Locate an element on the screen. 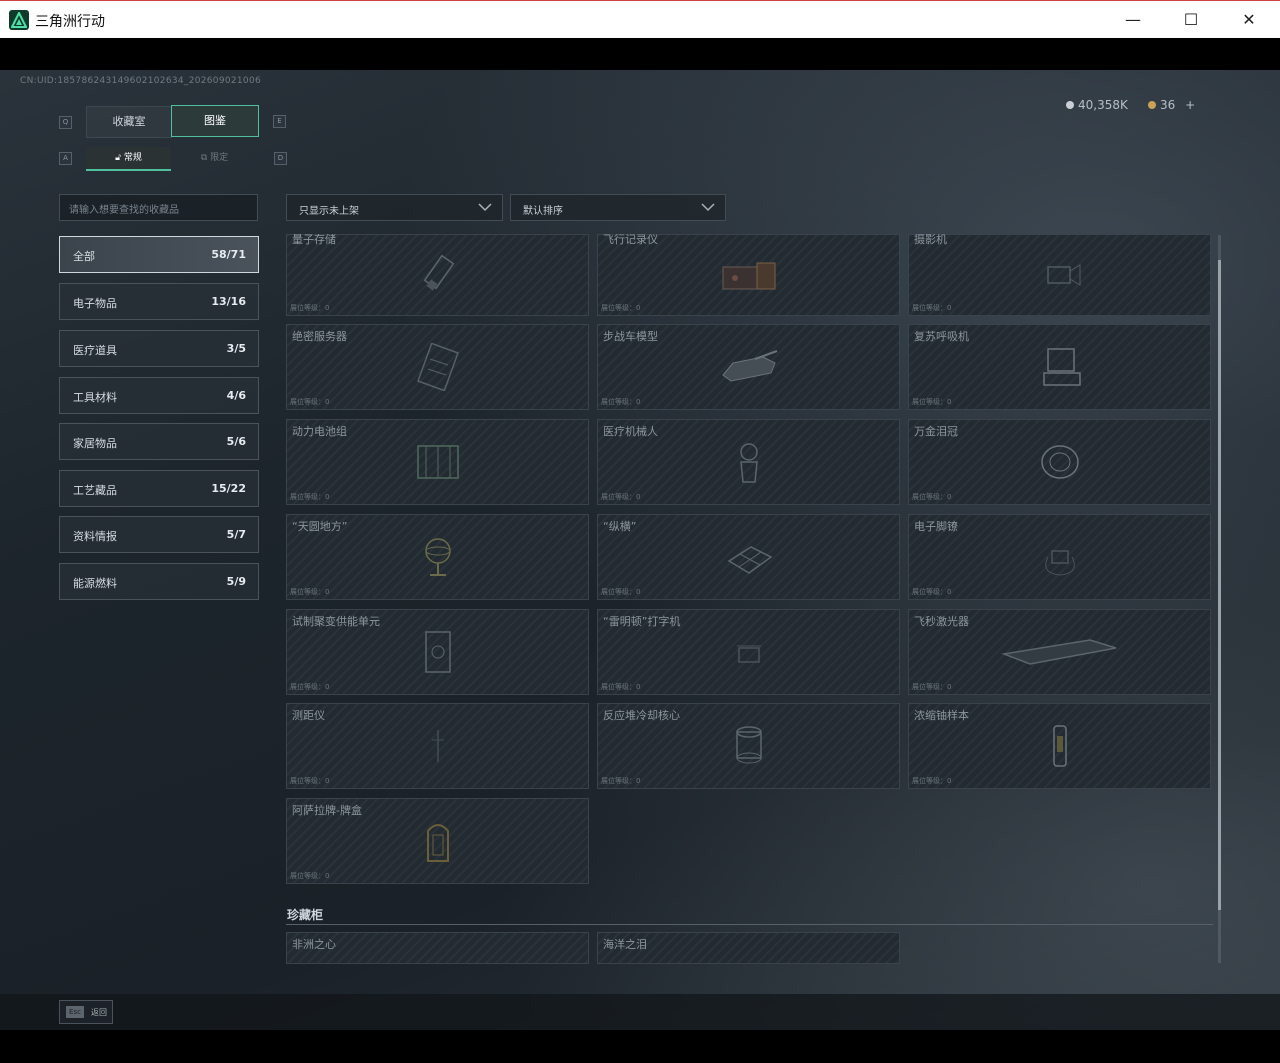  item-card: 飞行记录仪 展位等级：0 is located at coordinates (748, 275).